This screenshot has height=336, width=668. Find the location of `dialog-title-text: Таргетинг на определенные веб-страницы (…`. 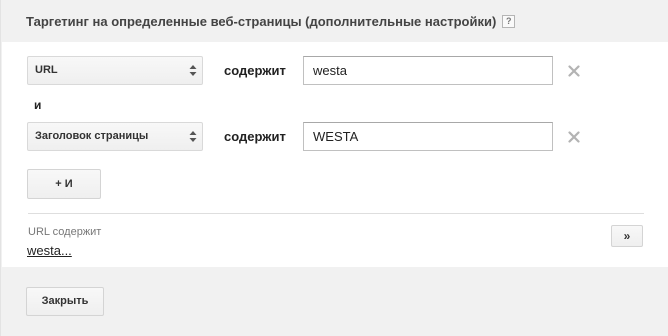

dialog-title-text: Таргетинг на определенные веб-страницы (… is located at coordinates (261, 21).